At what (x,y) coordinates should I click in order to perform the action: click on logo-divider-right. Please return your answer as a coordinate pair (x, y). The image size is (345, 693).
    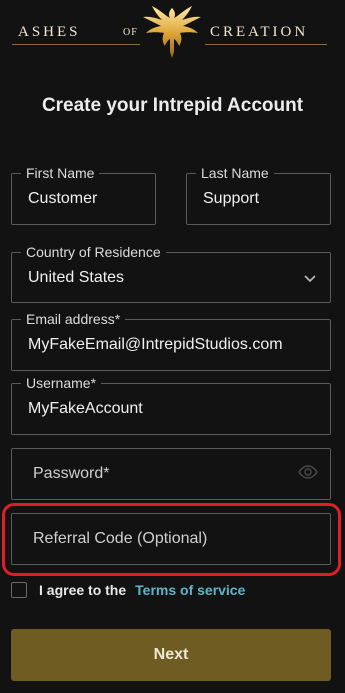
    Looking at the image, I should click on (266, 44).